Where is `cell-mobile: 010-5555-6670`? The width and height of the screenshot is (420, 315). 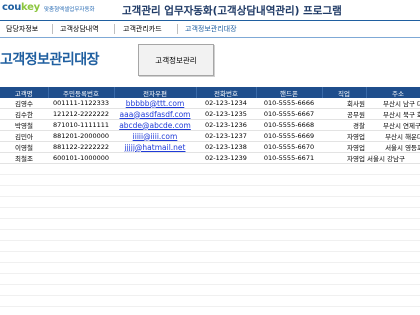
cell-mobile: 010-5555-6670 is located at coordinates (289, 147).